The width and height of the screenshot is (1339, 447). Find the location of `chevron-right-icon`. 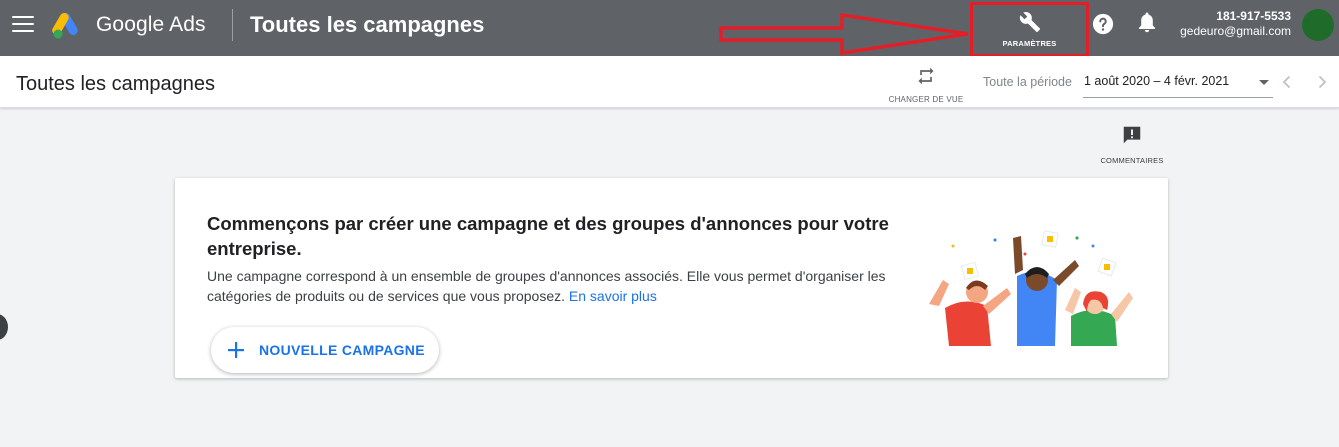

chevron-right-icon is located at coordinates (1322, 82).